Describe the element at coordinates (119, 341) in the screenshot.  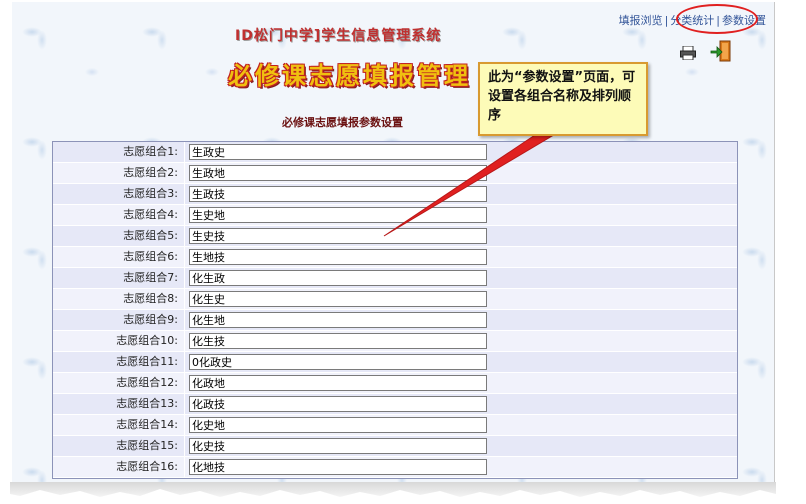
I see `row-label: 志愿组合10:` at that location.